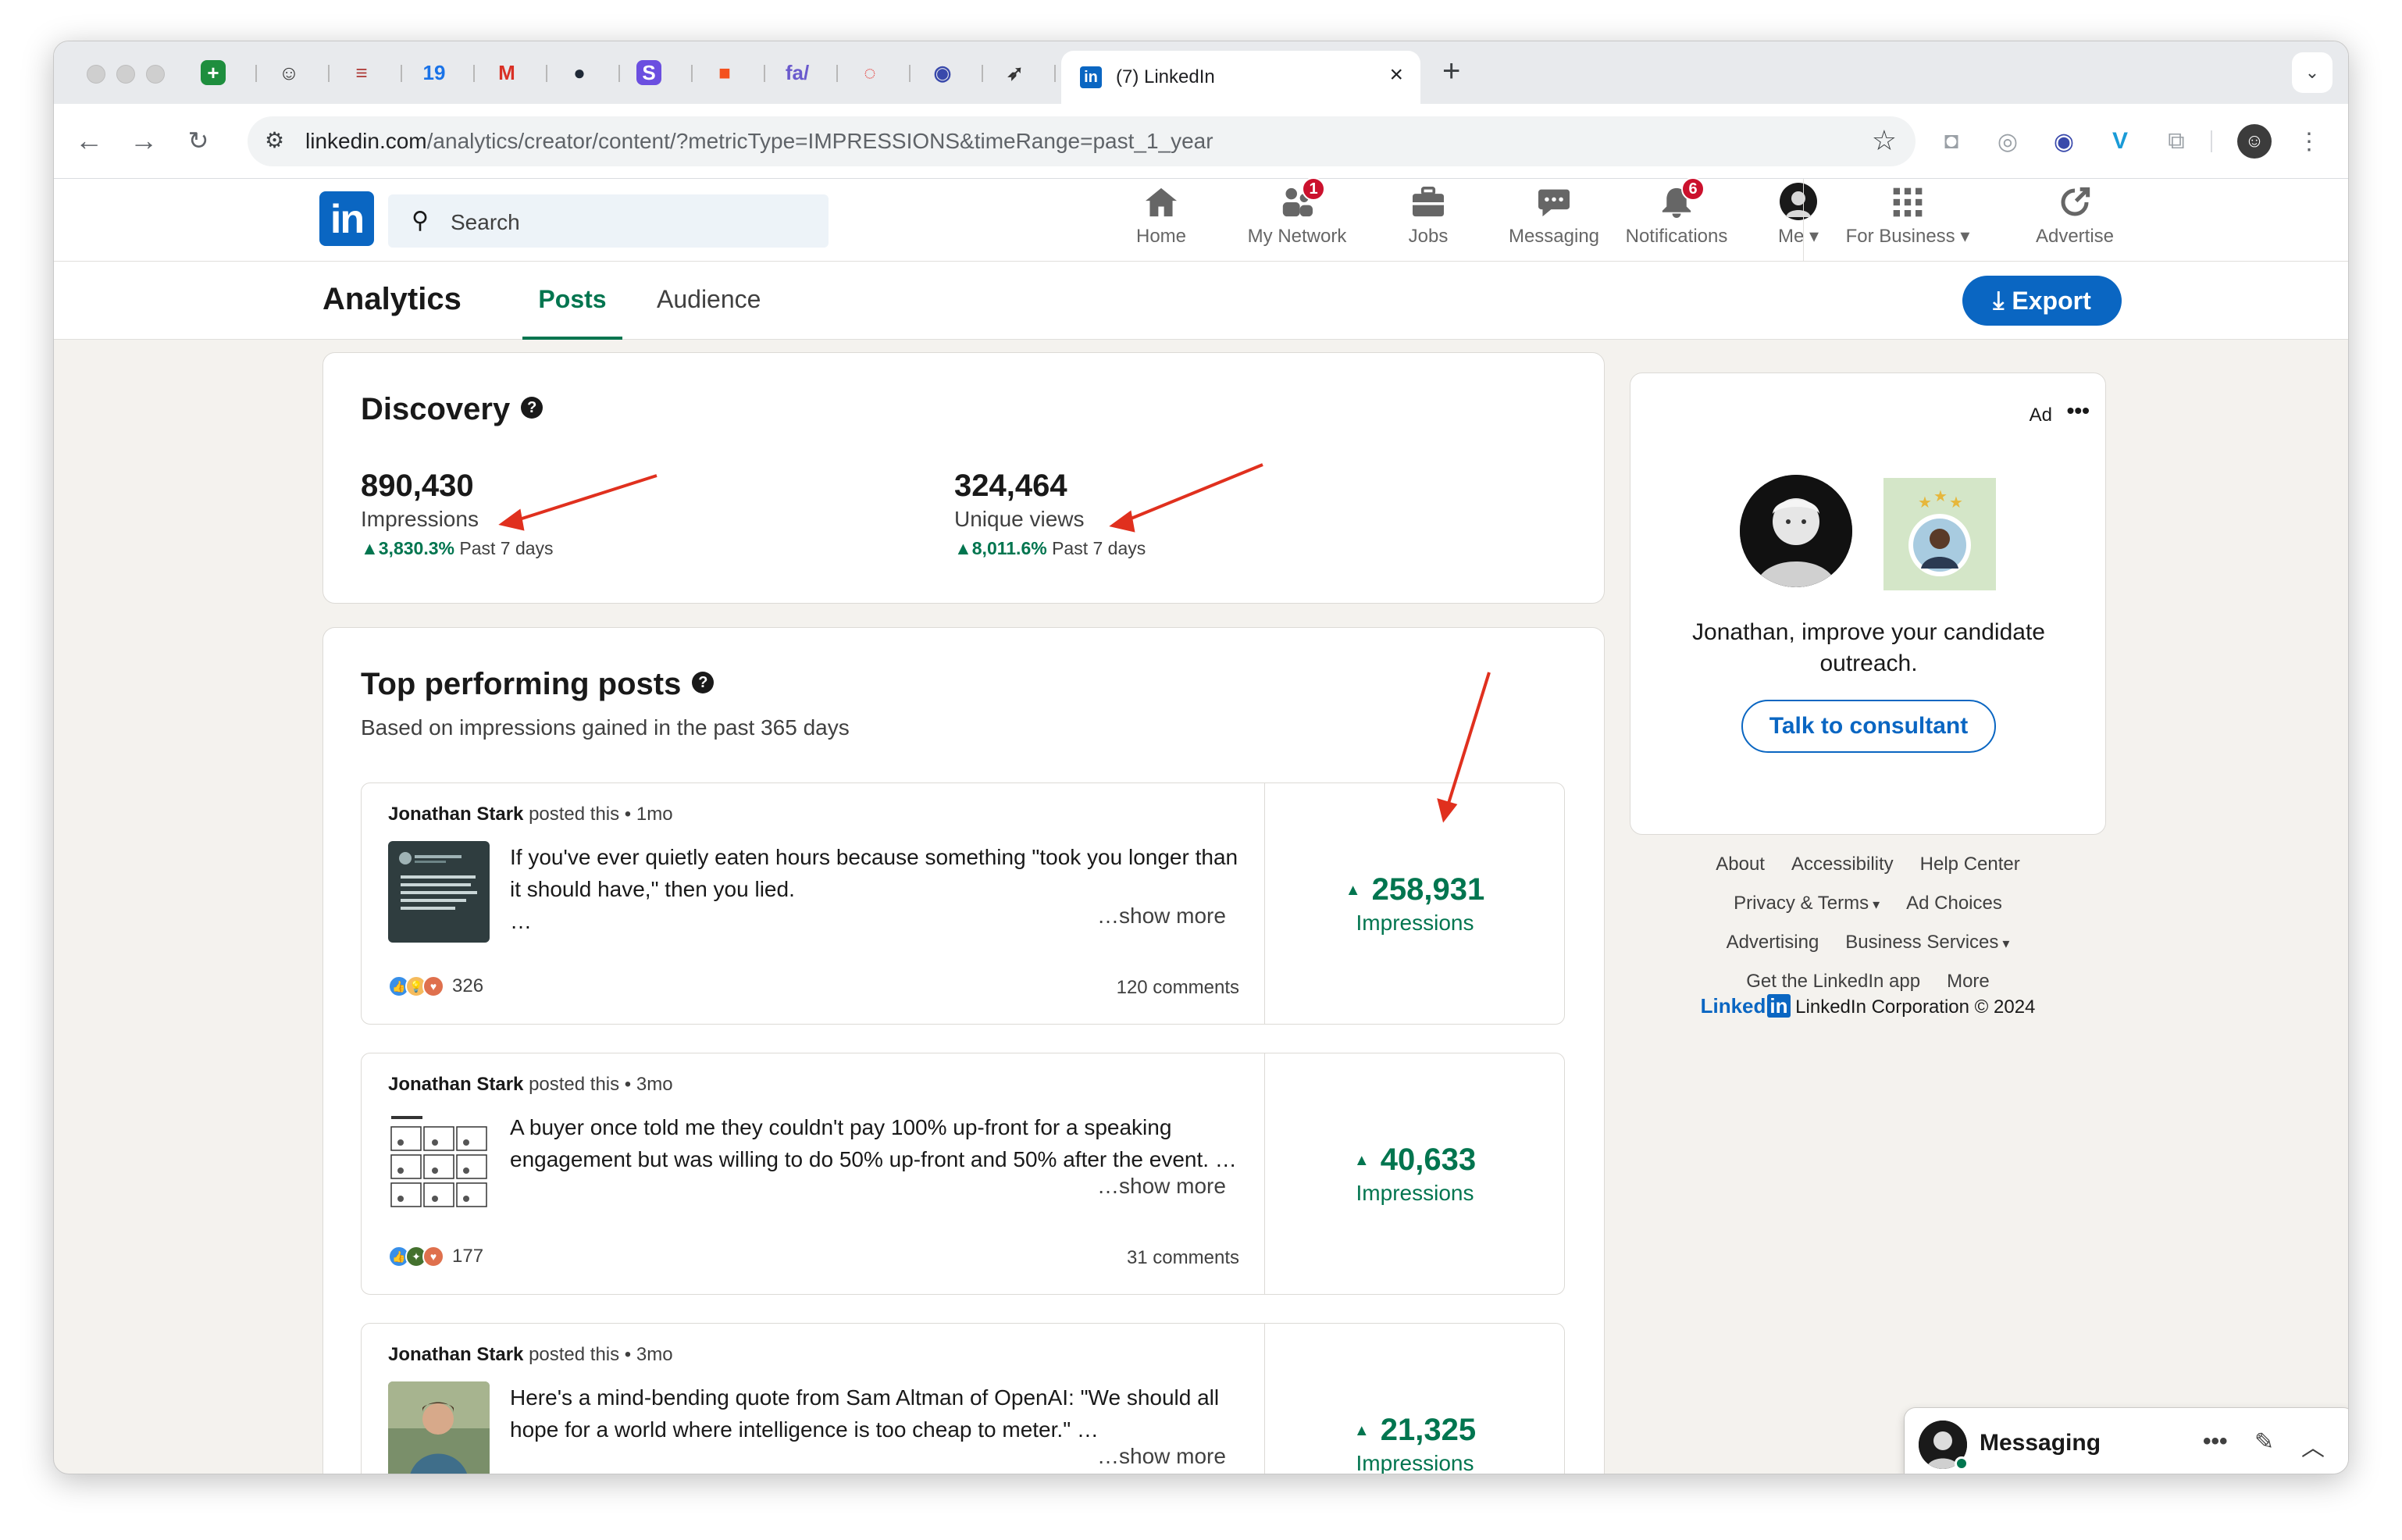 The image size is (2402, 1540). I want to click on tab-search-chevron-icon: ⌄, so click(2312, 72).